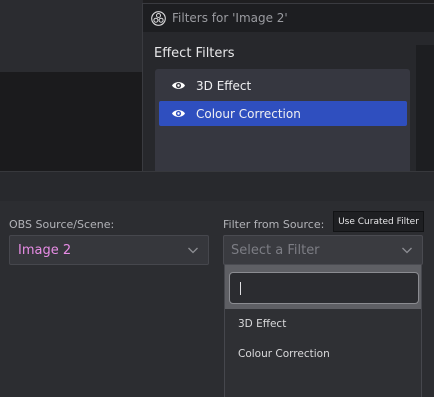 Image resolution: width=434 pixels, height=397 pixels. What do you see at coordinates (109, 250) in the screenshot?
I see `source-select: Image 2` at bounding box center [109, 250].